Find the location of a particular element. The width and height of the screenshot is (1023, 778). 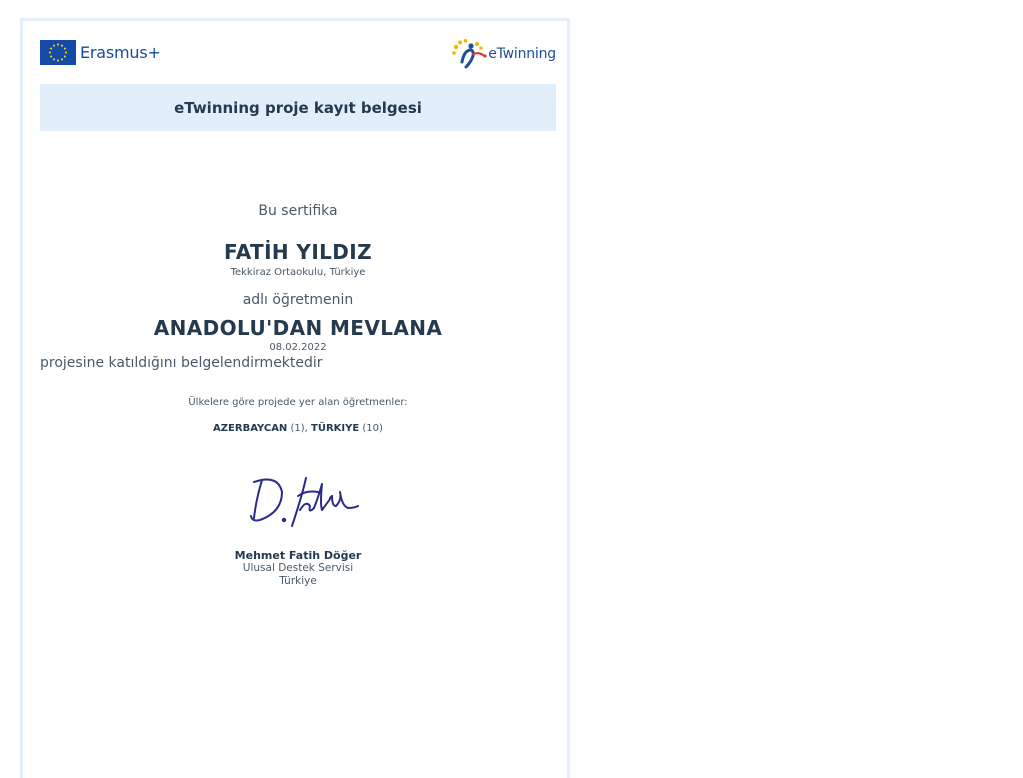

signatory-country: Türkiye is located at coordinates (298, 581).